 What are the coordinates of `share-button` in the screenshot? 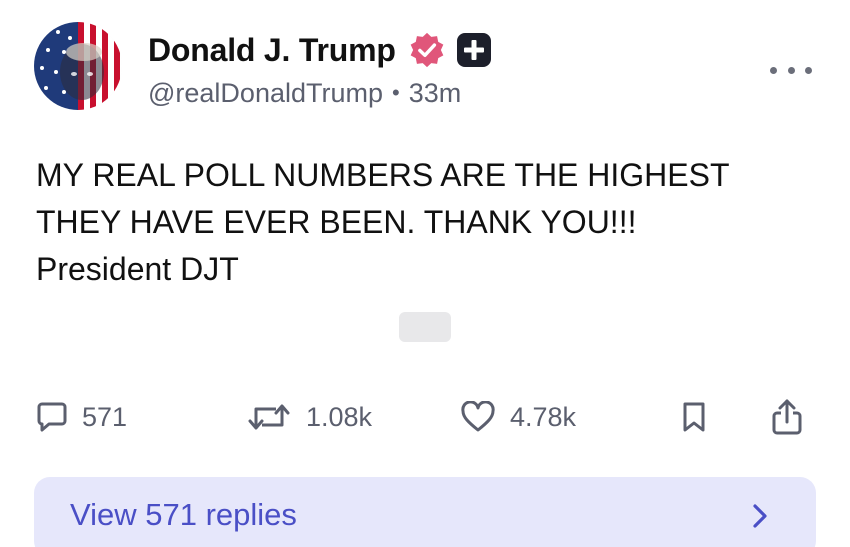 It's located at (787, 417).